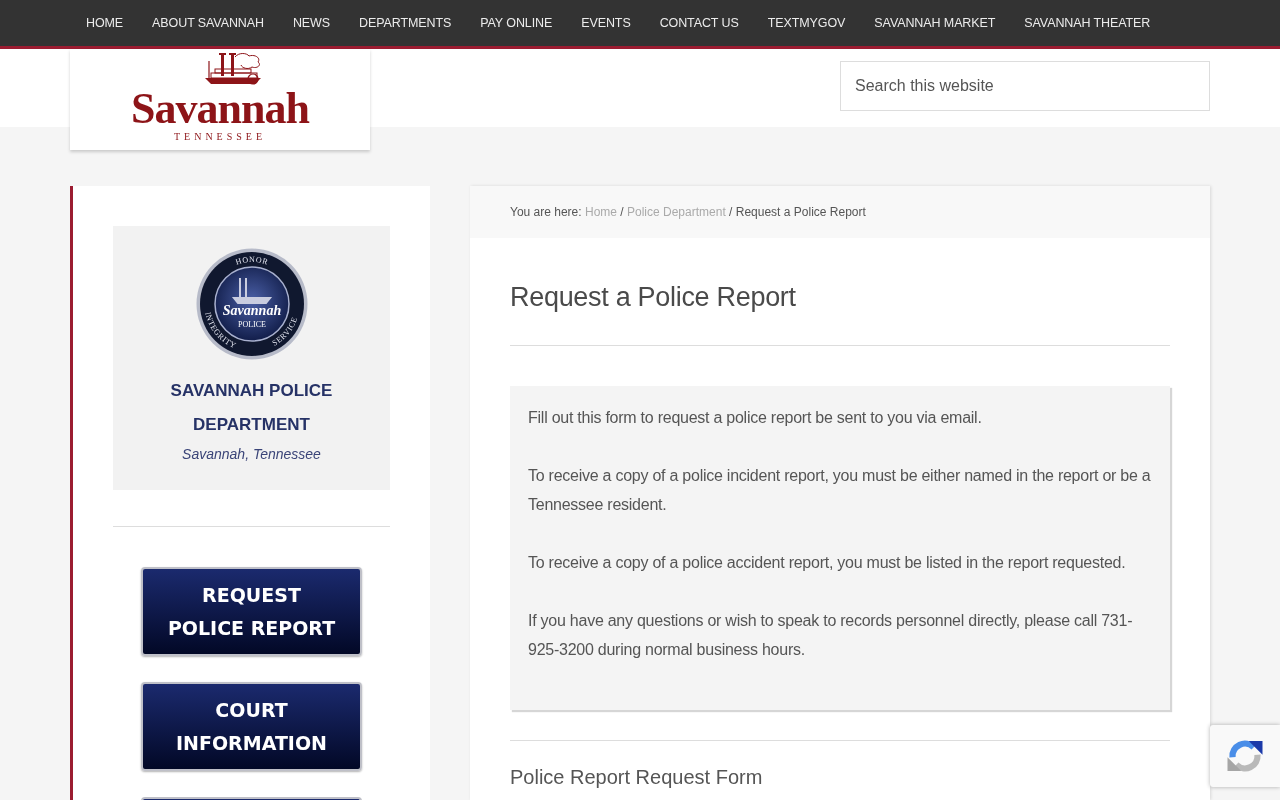 The width and height of the screenshot is (1280, 800). What do you see at coordinates (831, 635) in the screenshot?
I see `notice-paragraph: If you have any questions or wish to speak to records personnel directly, please call 731-925-3200 during normal business hours.` at bounding box center [831, 635].